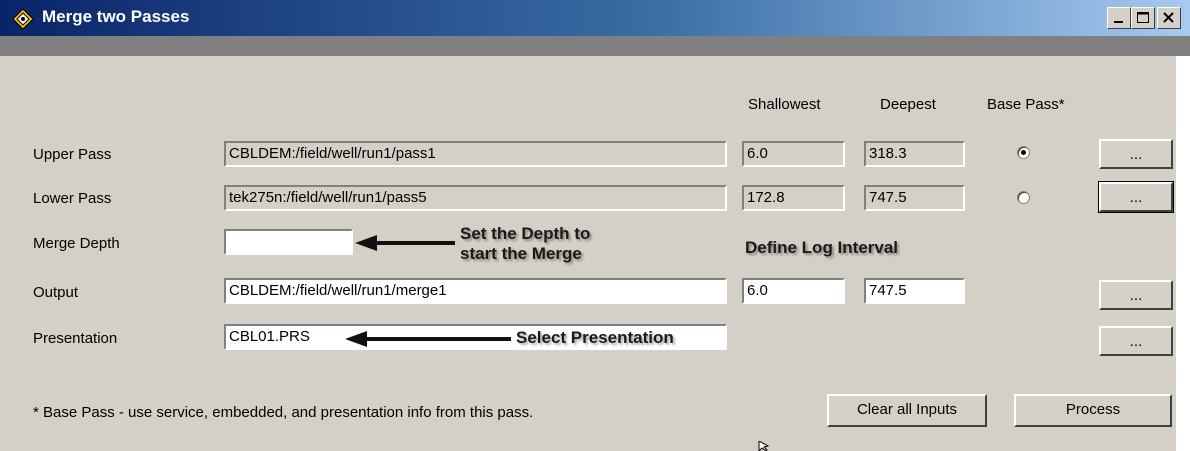 The height and width of the screenshot is (451, 1190). What do you see at coordinates (793, 291) in the screenshot?
I see `output-shallowest-input: 6.0` at bounding box center [793, 291].